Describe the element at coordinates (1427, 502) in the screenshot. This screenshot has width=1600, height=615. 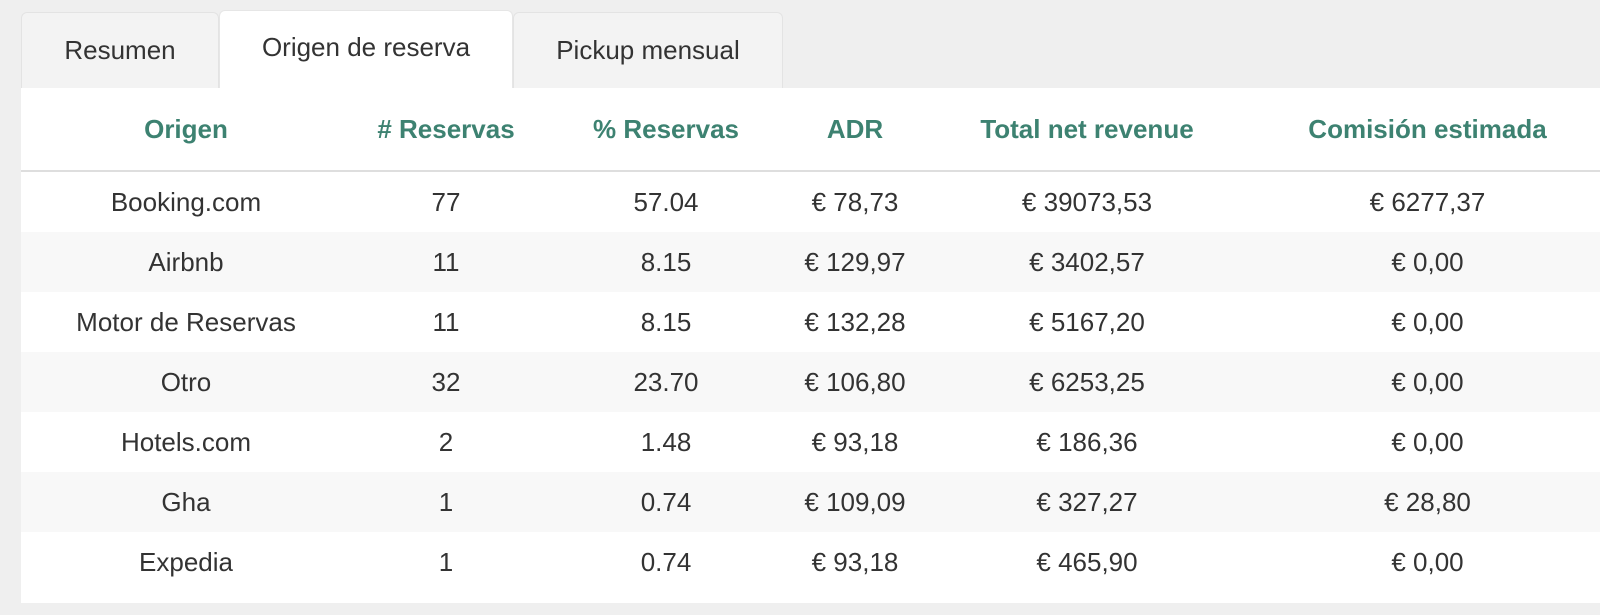
I see `cell-comision: € 28,80` at that location.